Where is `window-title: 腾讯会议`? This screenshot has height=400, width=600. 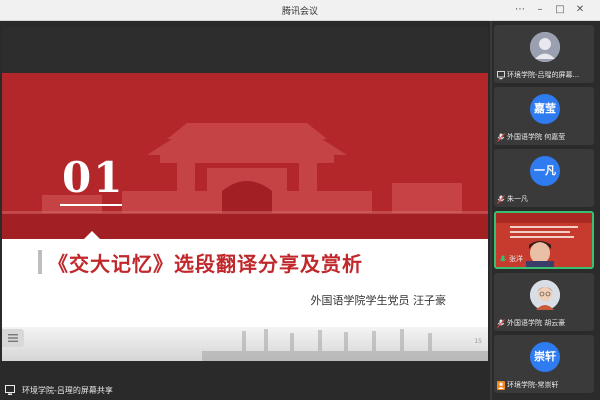
window-title: 腾讯会议 is located at coordinates (299, 12).